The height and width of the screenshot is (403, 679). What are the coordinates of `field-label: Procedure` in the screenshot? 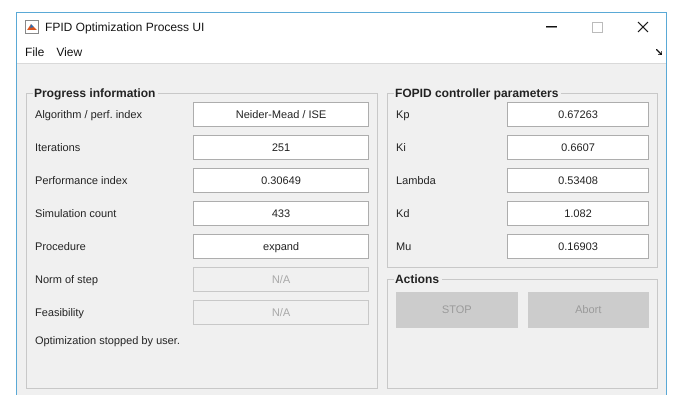 It's located at (61, 246).